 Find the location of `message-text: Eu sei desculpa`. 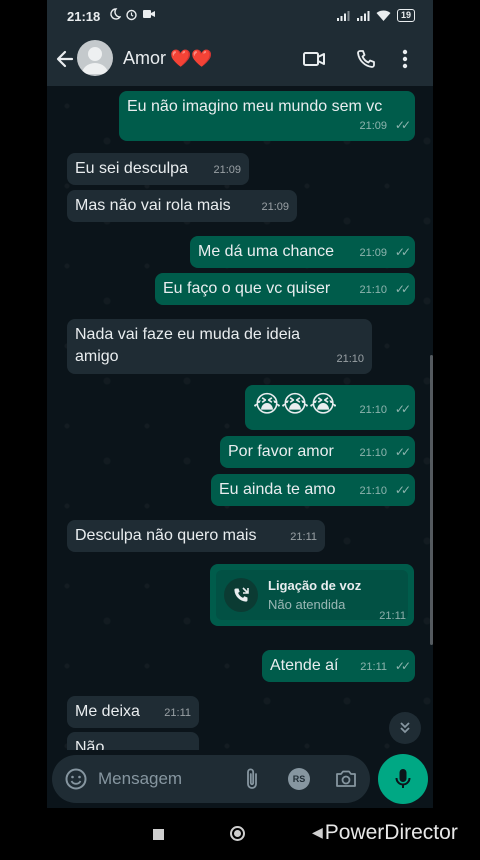

message-text: Eu sei desculpa is located at coordinates (131, 168).